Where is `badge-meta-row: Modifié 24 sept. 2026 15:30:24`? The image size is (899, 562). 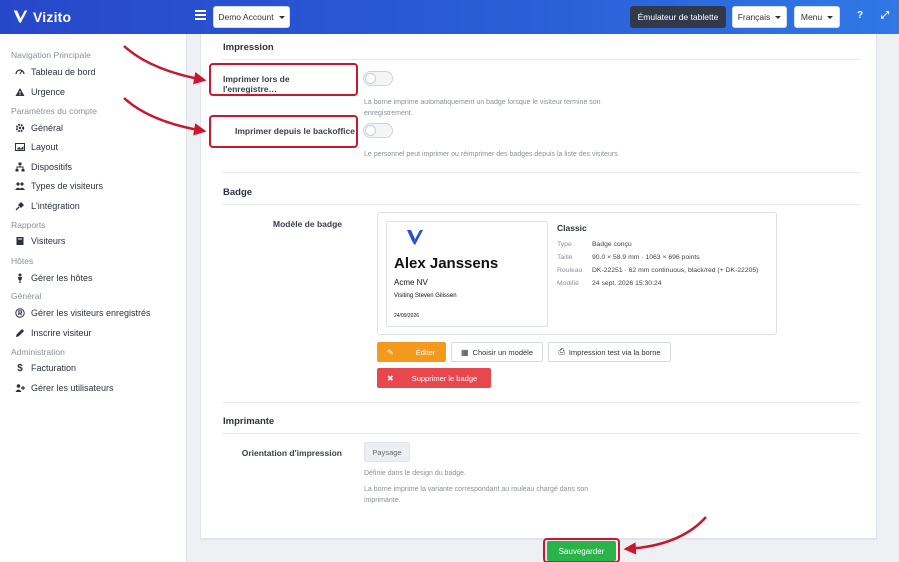 badge-meta-row: Modifié 24 sept. 2026 15:30:24 is located at coordinates (609, 283).